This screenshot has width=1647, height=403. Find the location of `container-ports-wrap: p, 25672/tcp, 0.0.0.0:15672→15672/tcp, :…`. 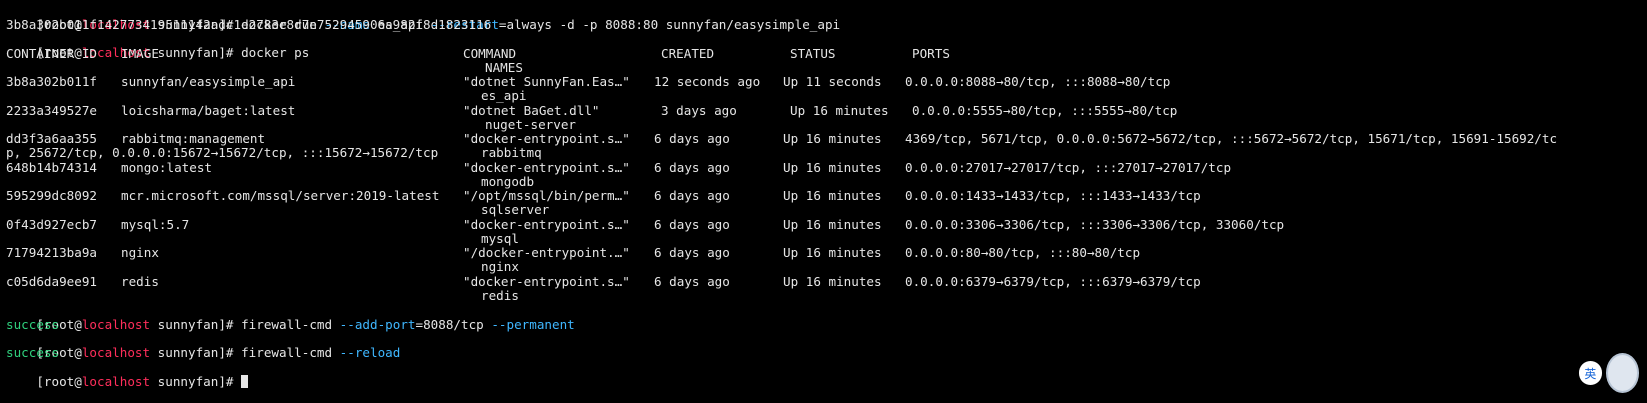

container-ports-wrap: p, 25672/tcp, 0.0.0.0:15672→15672/tcp, :… is located at coordinates (222, 152).